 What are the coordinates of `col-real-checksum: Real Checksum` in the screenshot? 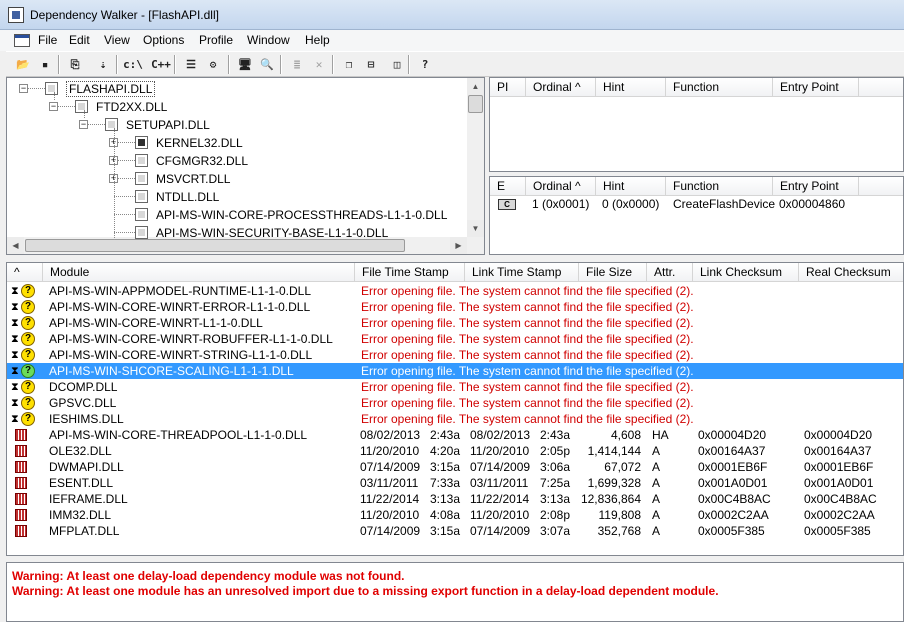 It's located at (851, 272).